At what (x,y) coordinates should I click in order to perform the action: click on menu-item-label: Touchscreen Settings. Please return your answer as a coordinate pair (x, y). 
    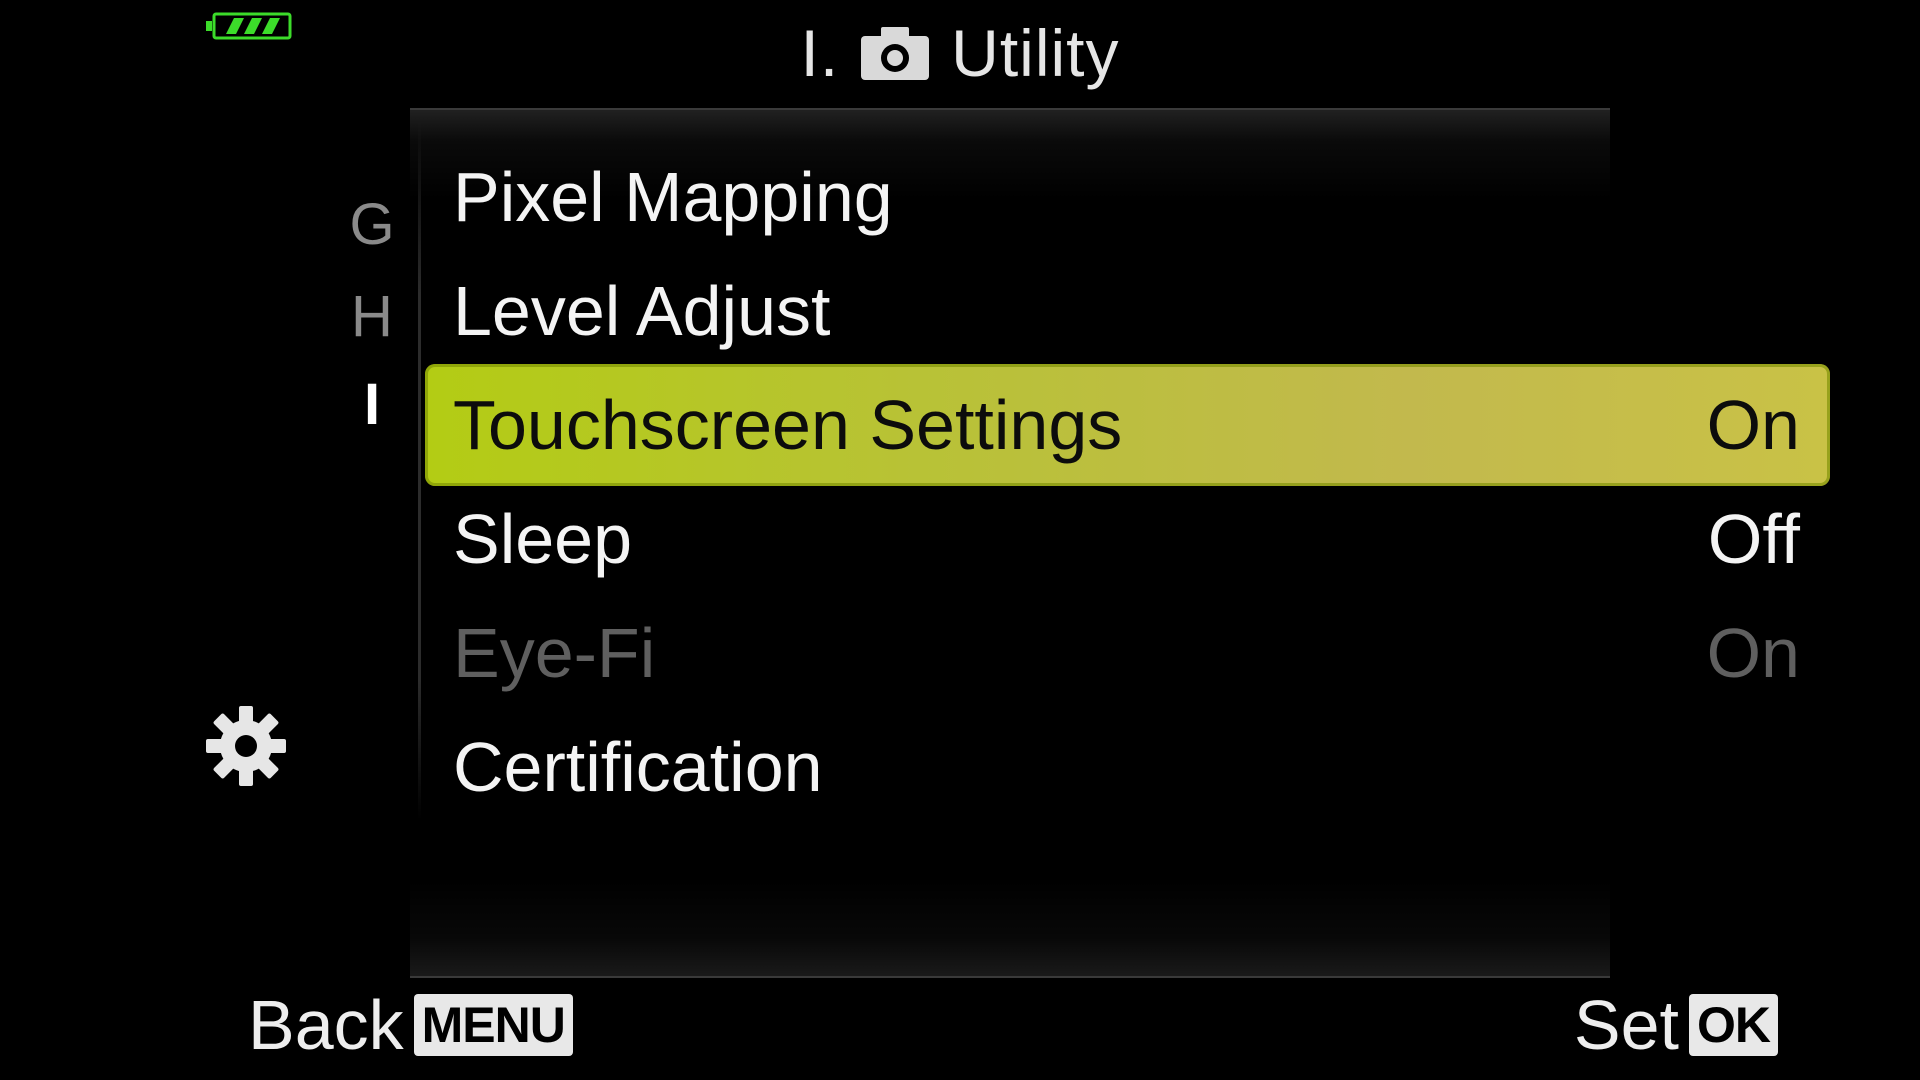
    Looking at the image, I should click on (788, 425).